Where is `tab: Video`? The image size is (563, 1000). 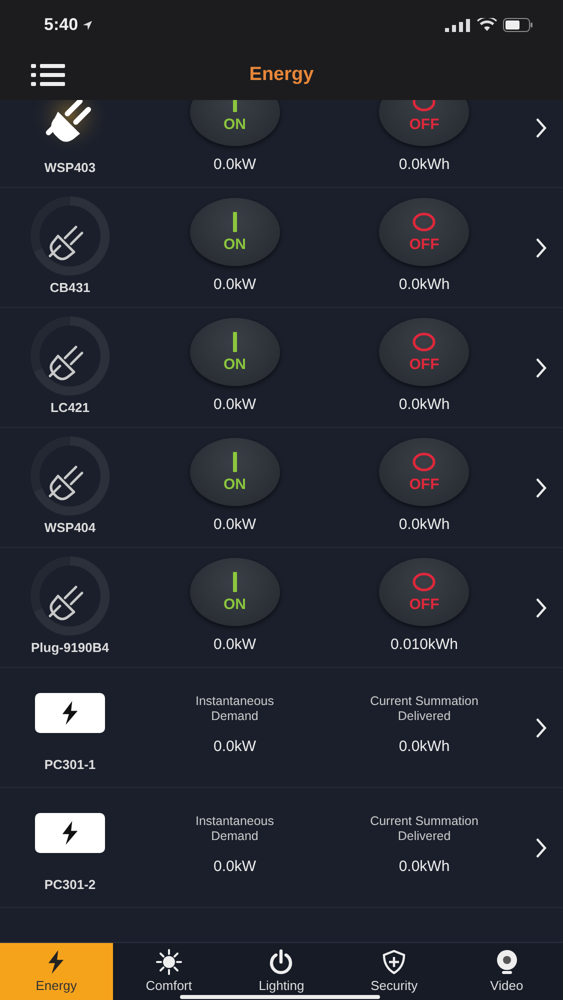 tab: Video is located at coordinates (506, 971).